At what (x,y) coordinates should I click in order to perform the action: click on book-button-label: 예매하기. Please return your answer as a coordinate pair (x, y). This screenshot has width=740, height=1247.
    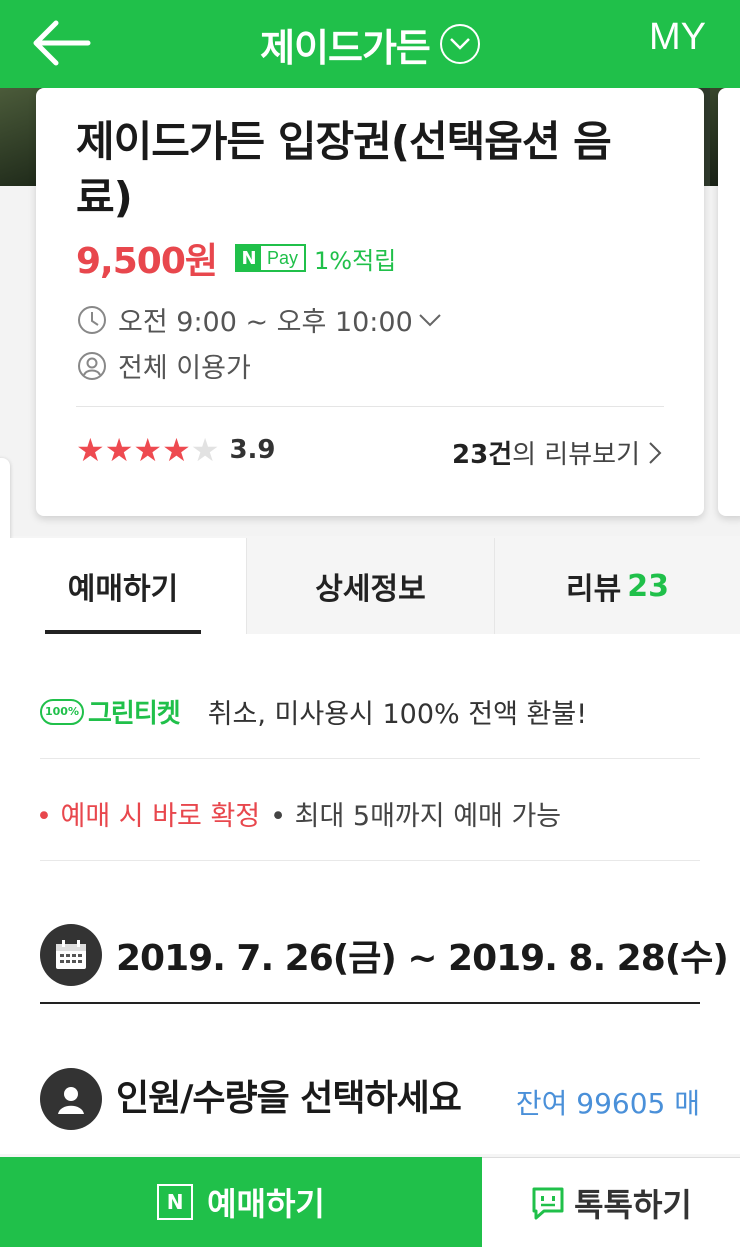
    Looking at the image, I should click on (266, 1204).